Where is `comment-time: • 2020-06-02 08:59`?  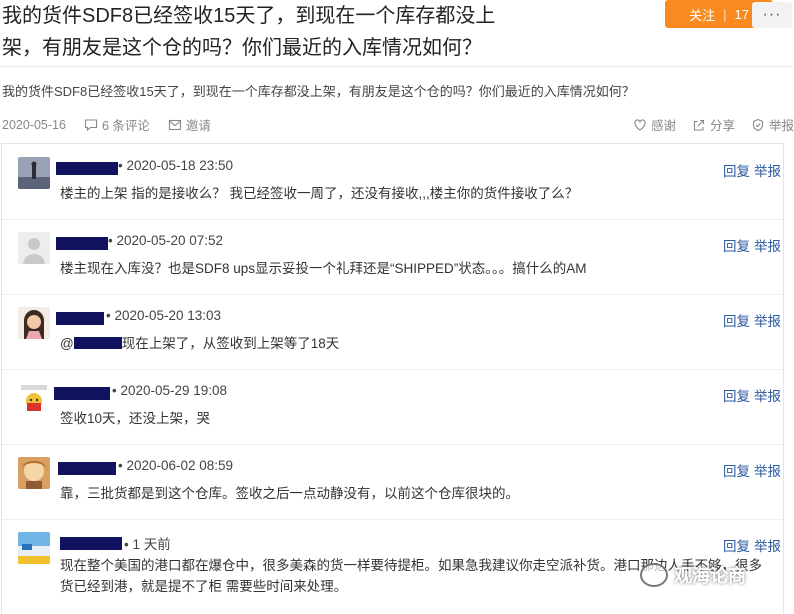 comment-time: • 2020-06-02 08:59 is located at coordinates (176, 465).